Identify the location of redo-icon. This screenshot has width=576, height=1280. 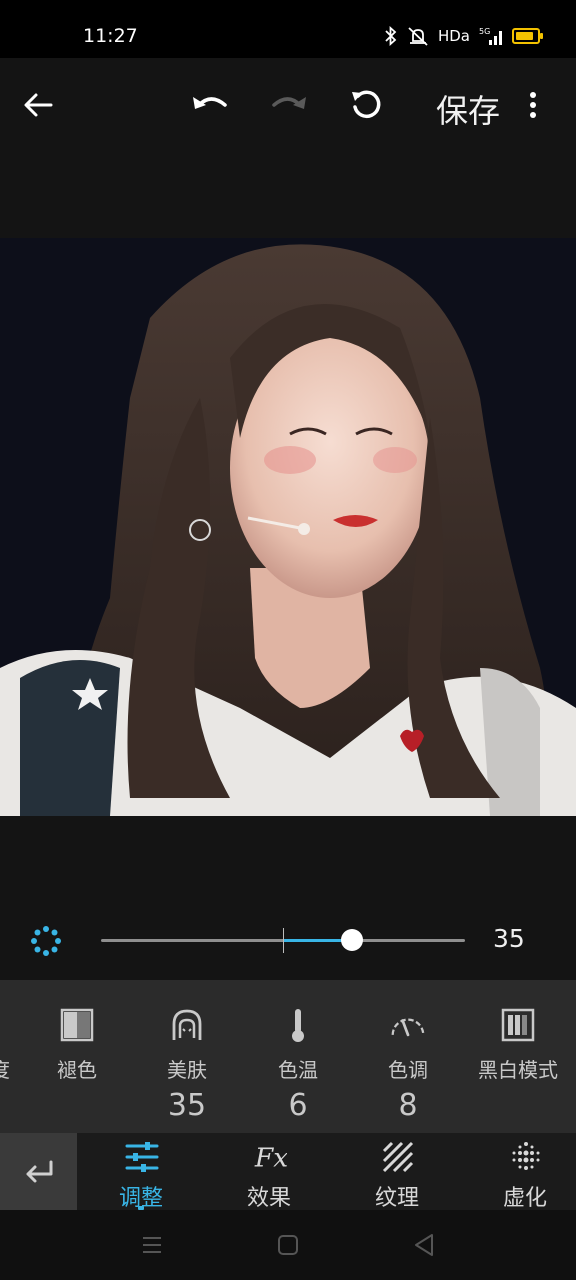
(289, 103).